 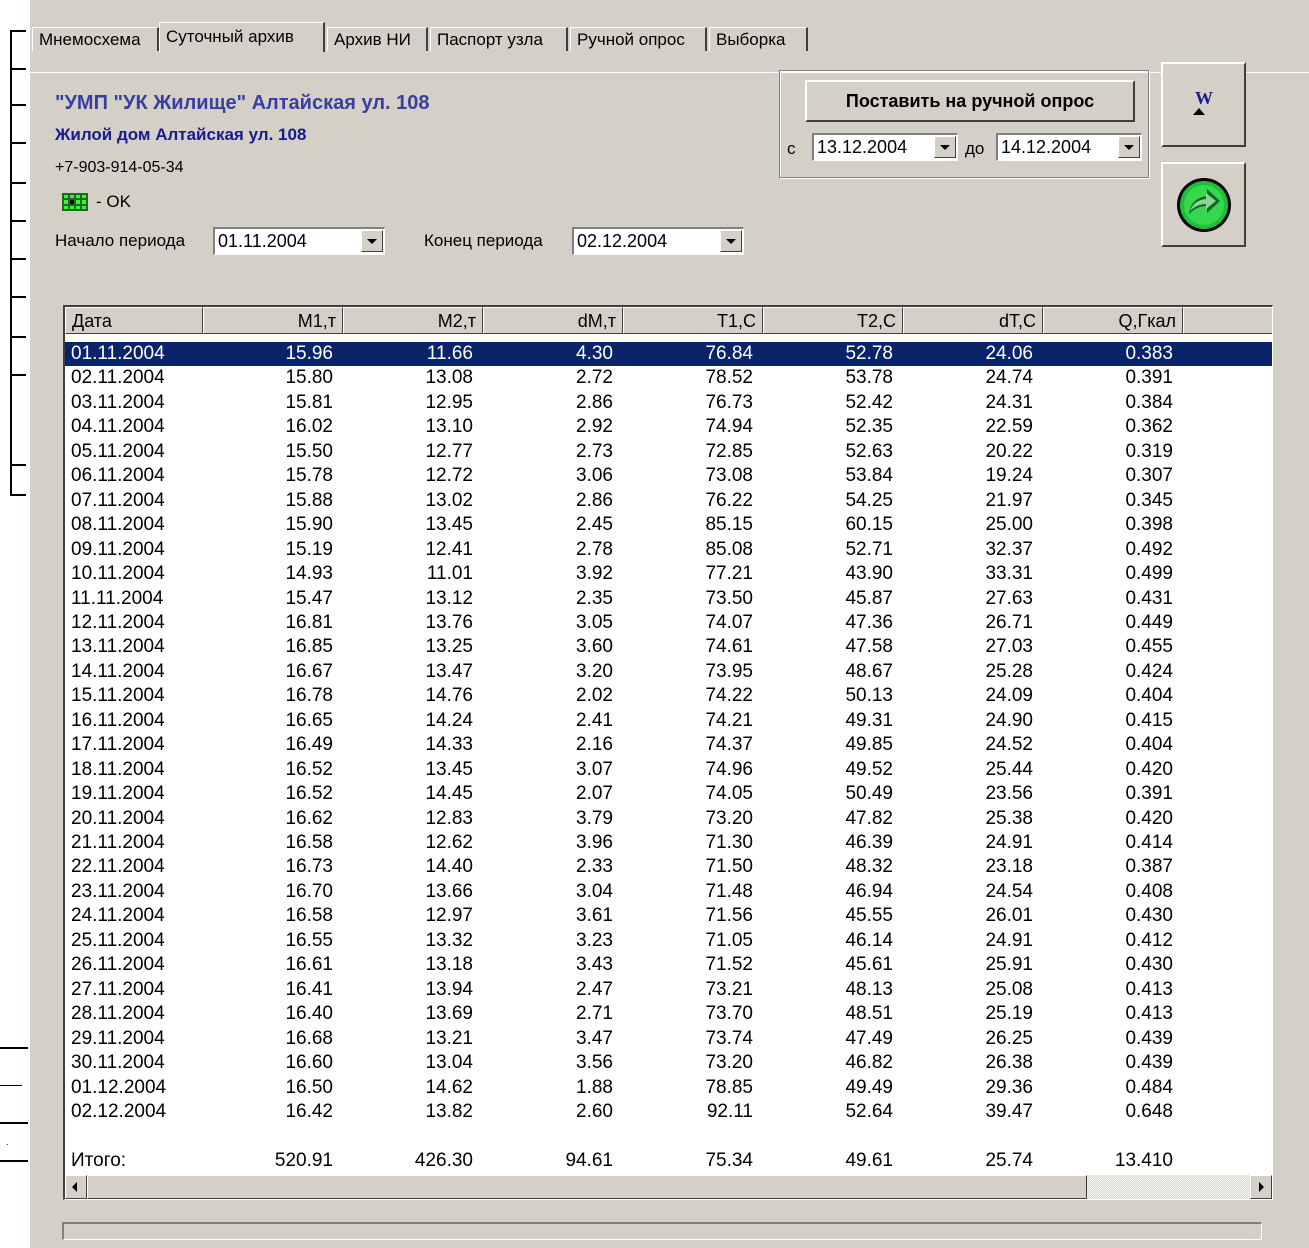 I want to click on date-cell: 24.11.2004, so click(x=118, y=915).